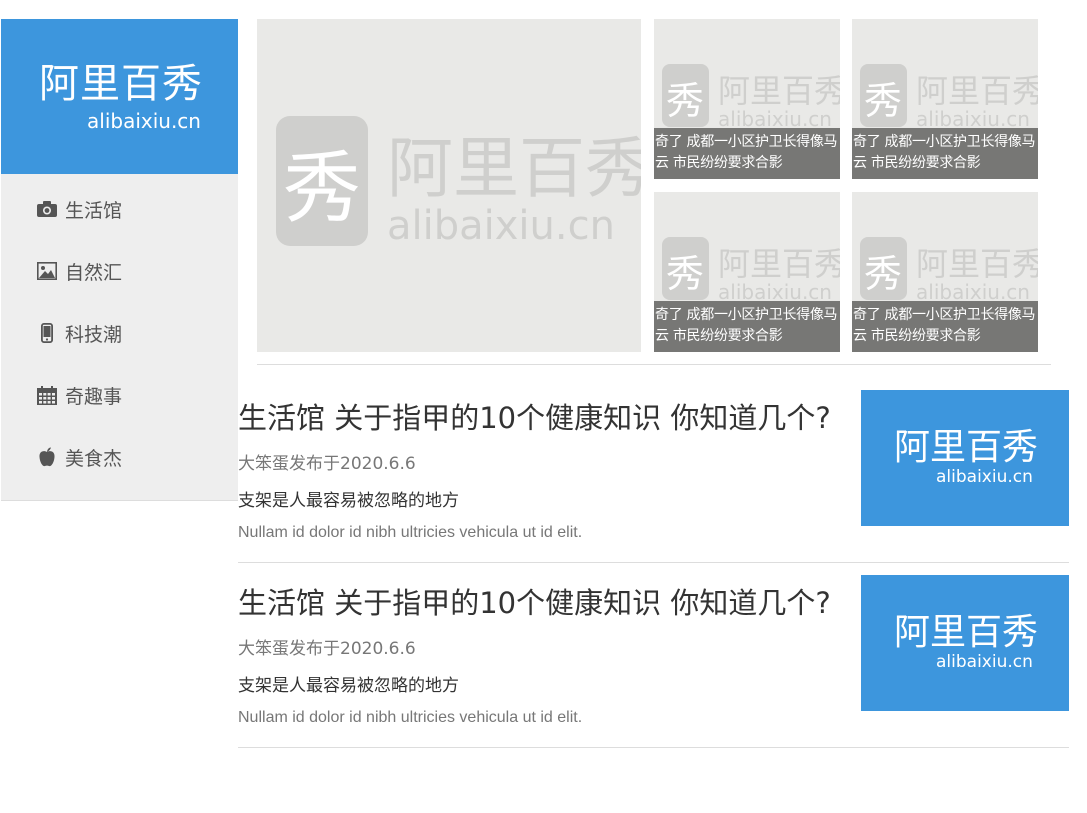  I want to click on nav-item-ziranhui: 自然汇, so click(119, 270).